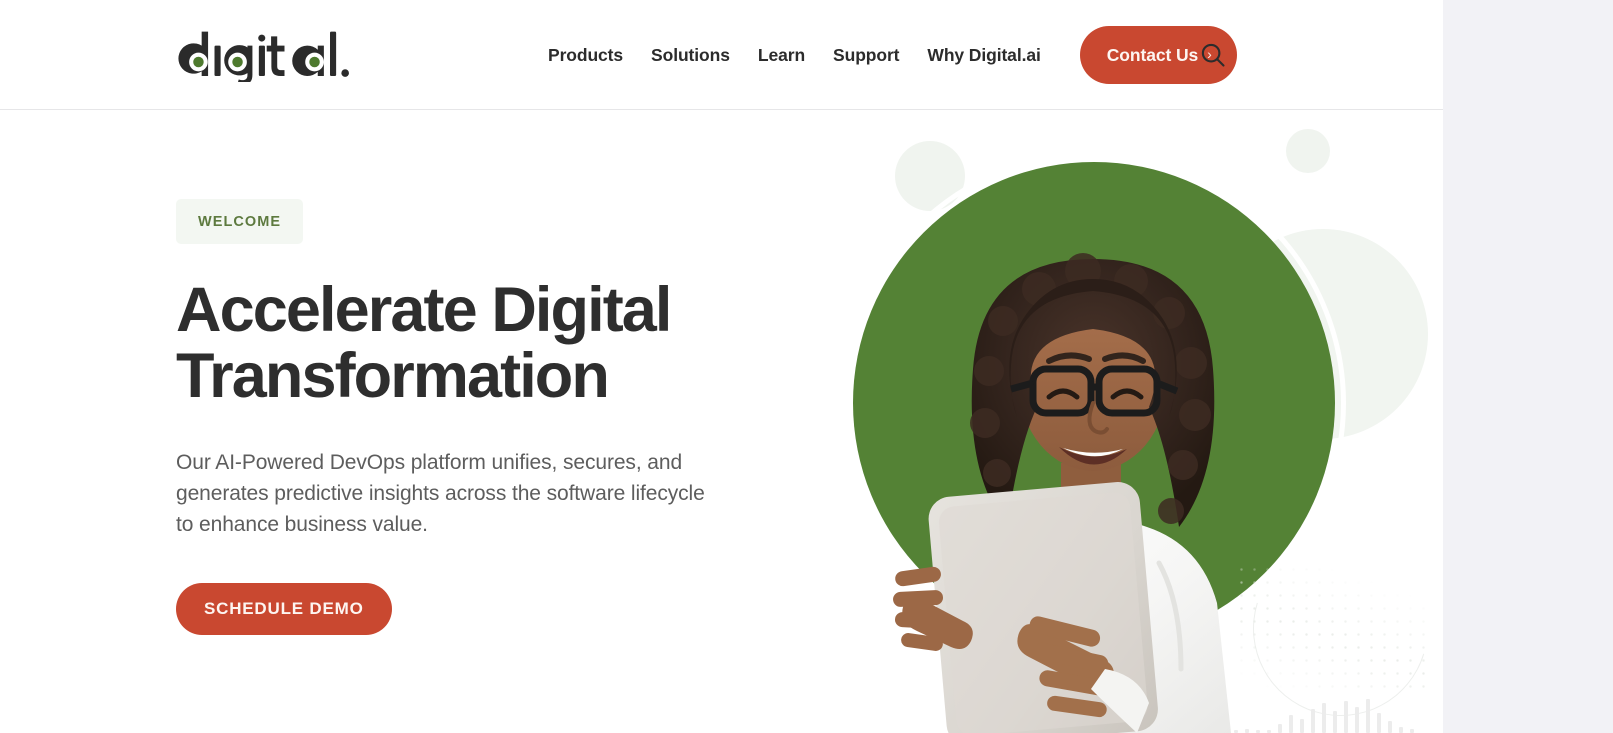 The height and width of the screenshot is (733, 1613). I want to click on hero-title-line-1: Accelerate Digital, so click(424, 310).